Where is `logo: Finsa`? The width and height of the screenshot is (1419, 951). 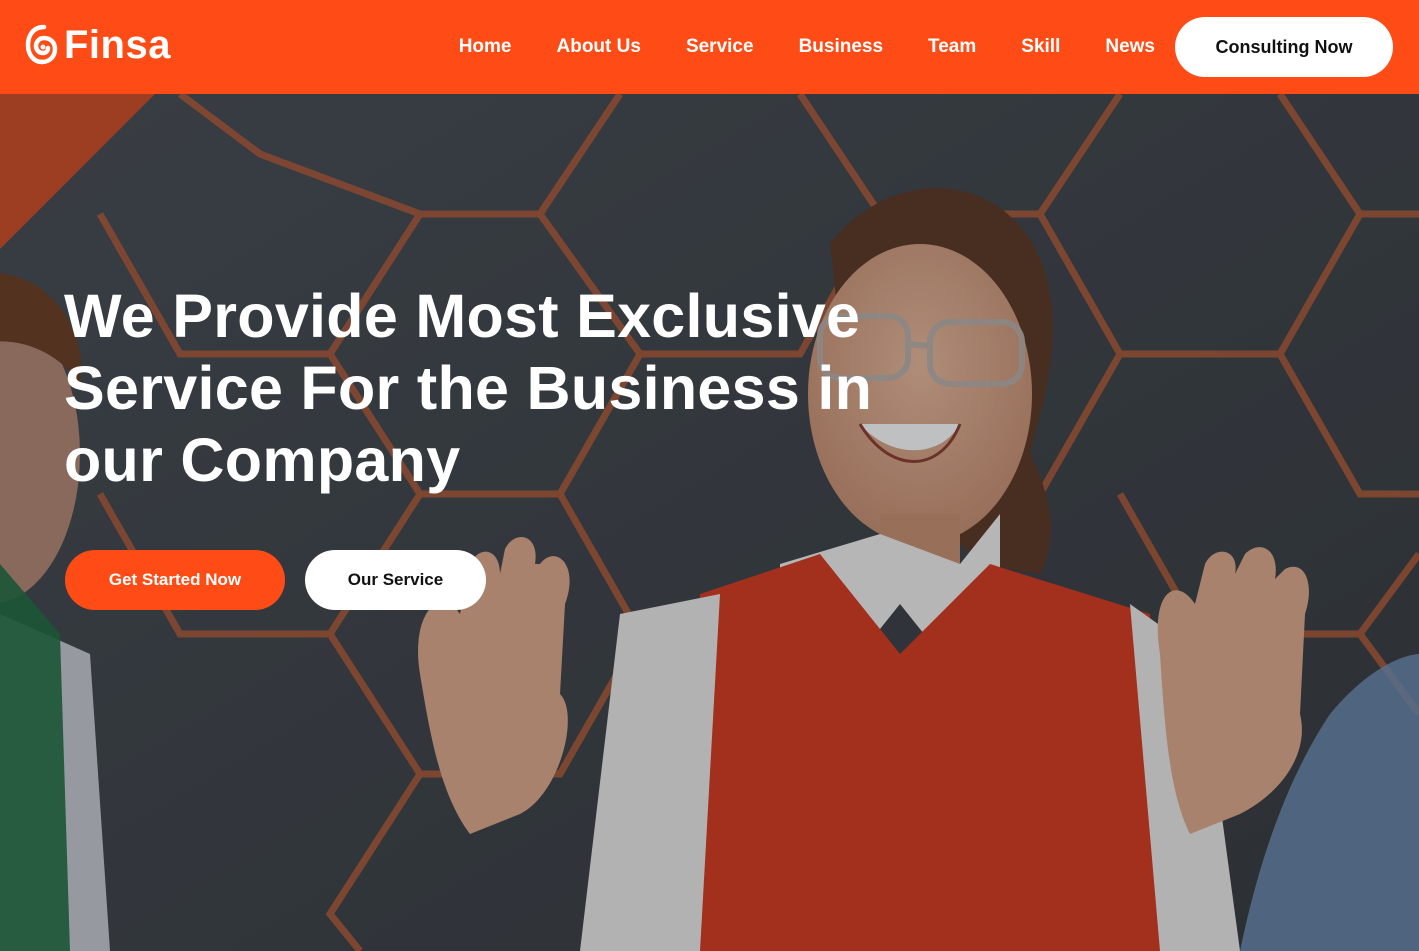 logo: Finsa is located at coordinates (97, 45).